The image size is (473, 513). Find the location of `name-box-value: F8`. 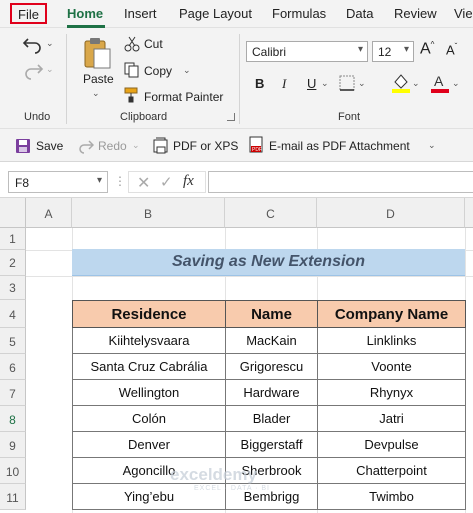

name-box-value: F8 is located at coordinates (22, 183).